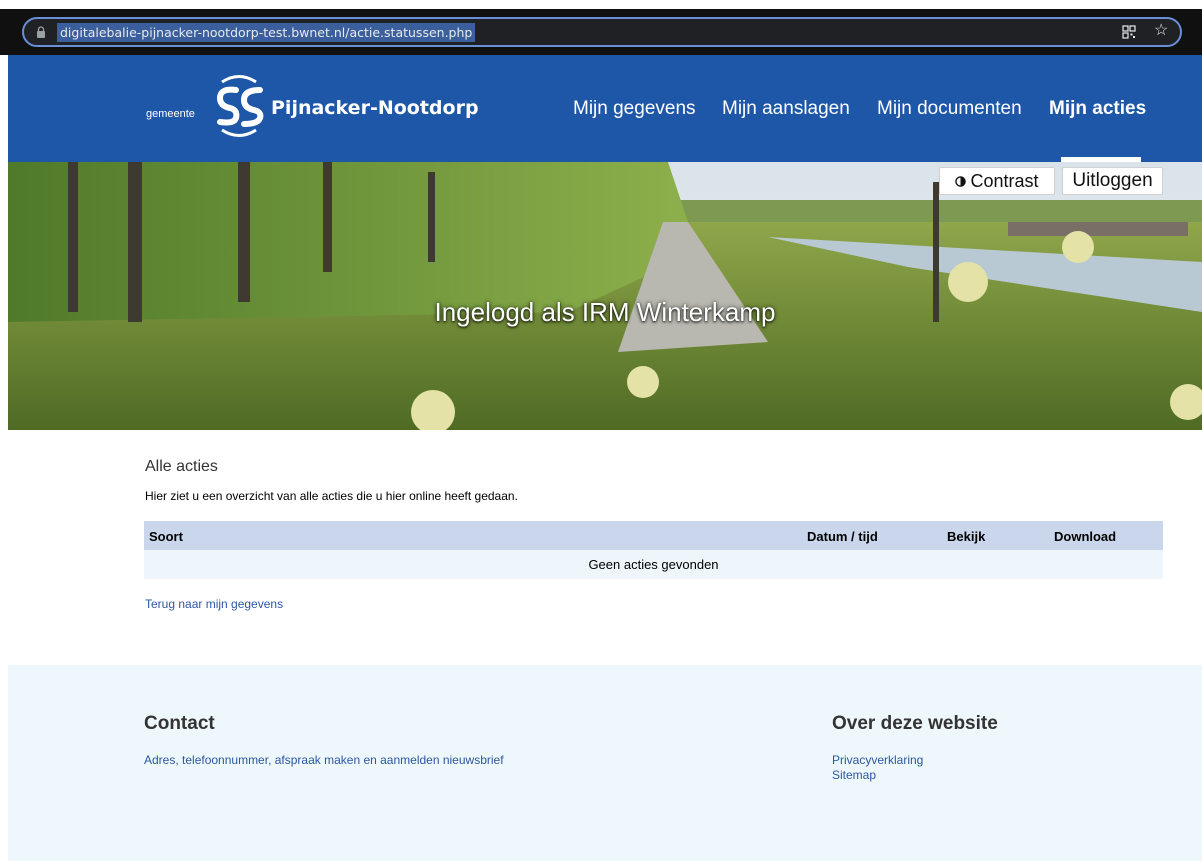 The width and height of the screenshot is (1202, 861). What do you see at coordinates (179, 723) in the screenshot?
I see `footer-contact-heading: Contact` at bounding box center [179, 723].